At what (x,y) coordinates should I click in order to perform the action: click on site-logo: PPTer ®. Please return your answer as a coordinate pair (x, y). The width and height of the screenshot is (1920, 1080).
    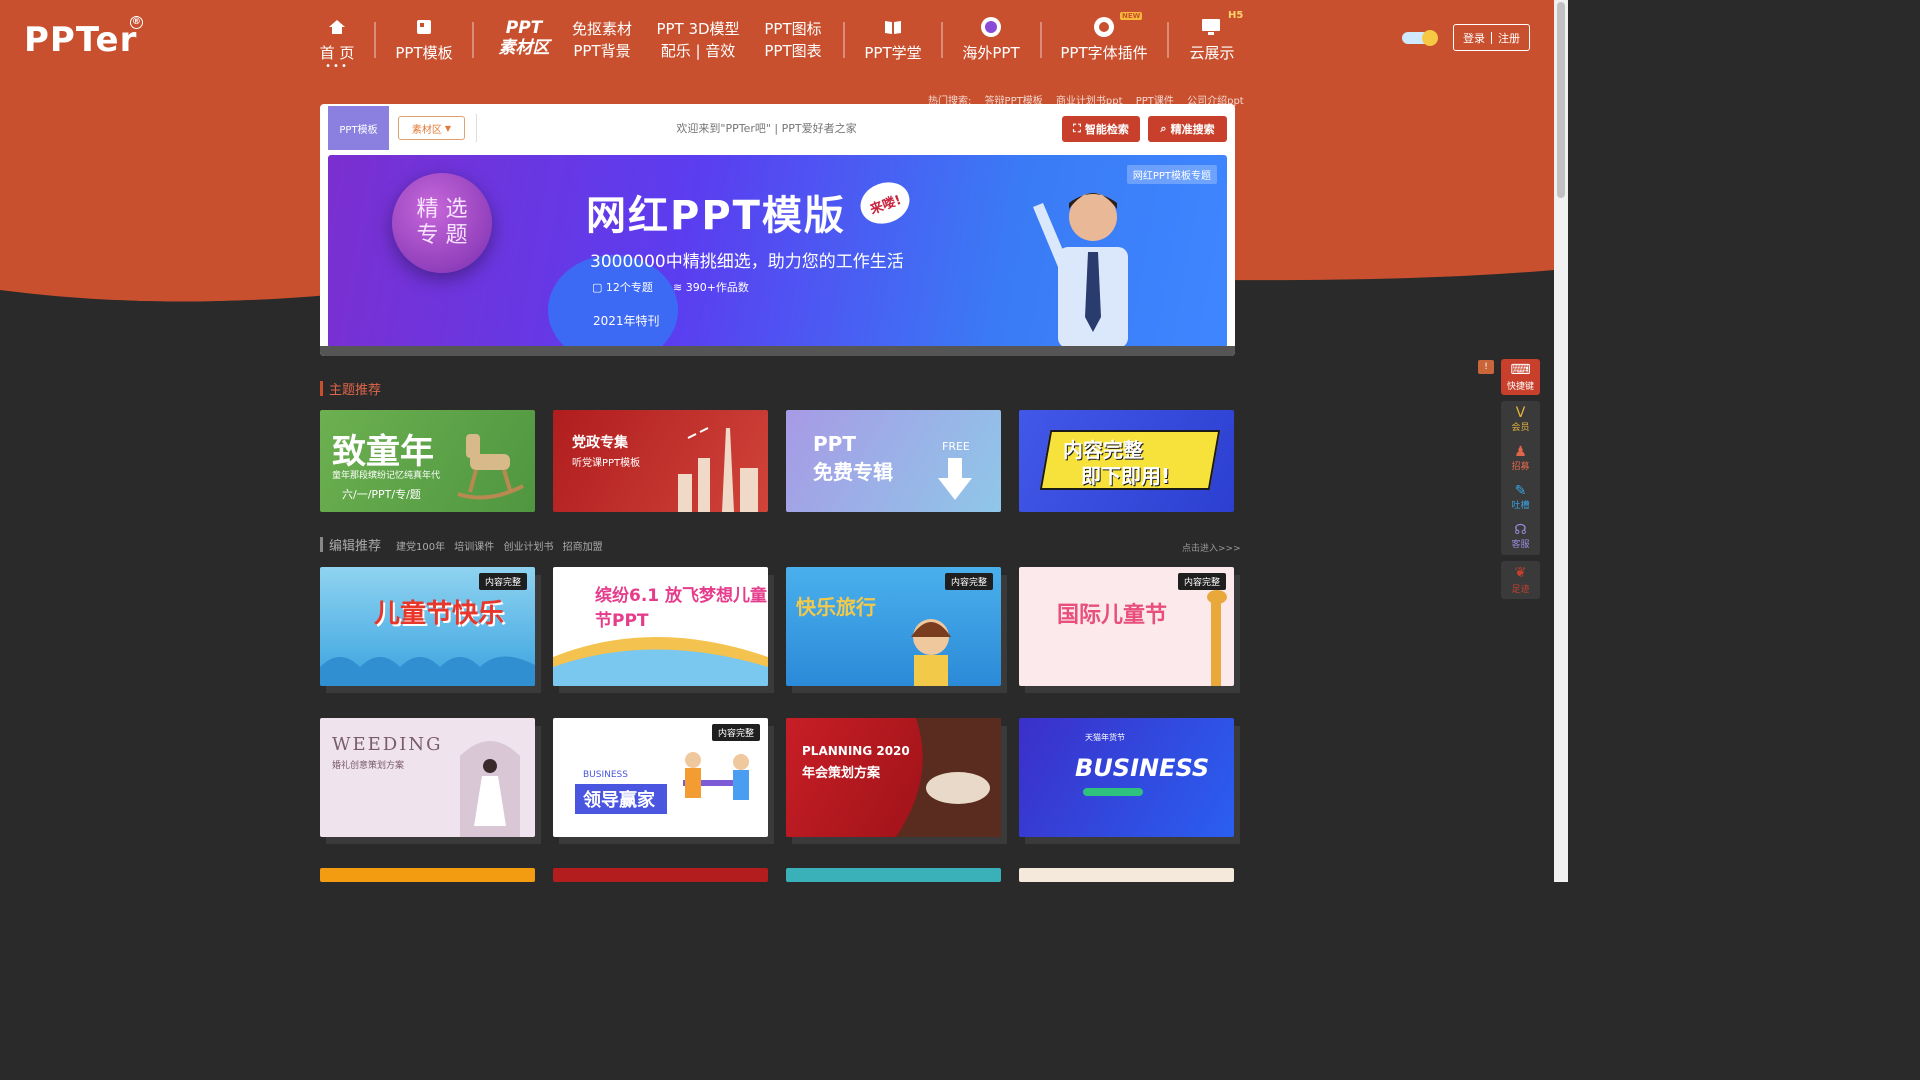
    Looking at the image, I should click on (84, 38).